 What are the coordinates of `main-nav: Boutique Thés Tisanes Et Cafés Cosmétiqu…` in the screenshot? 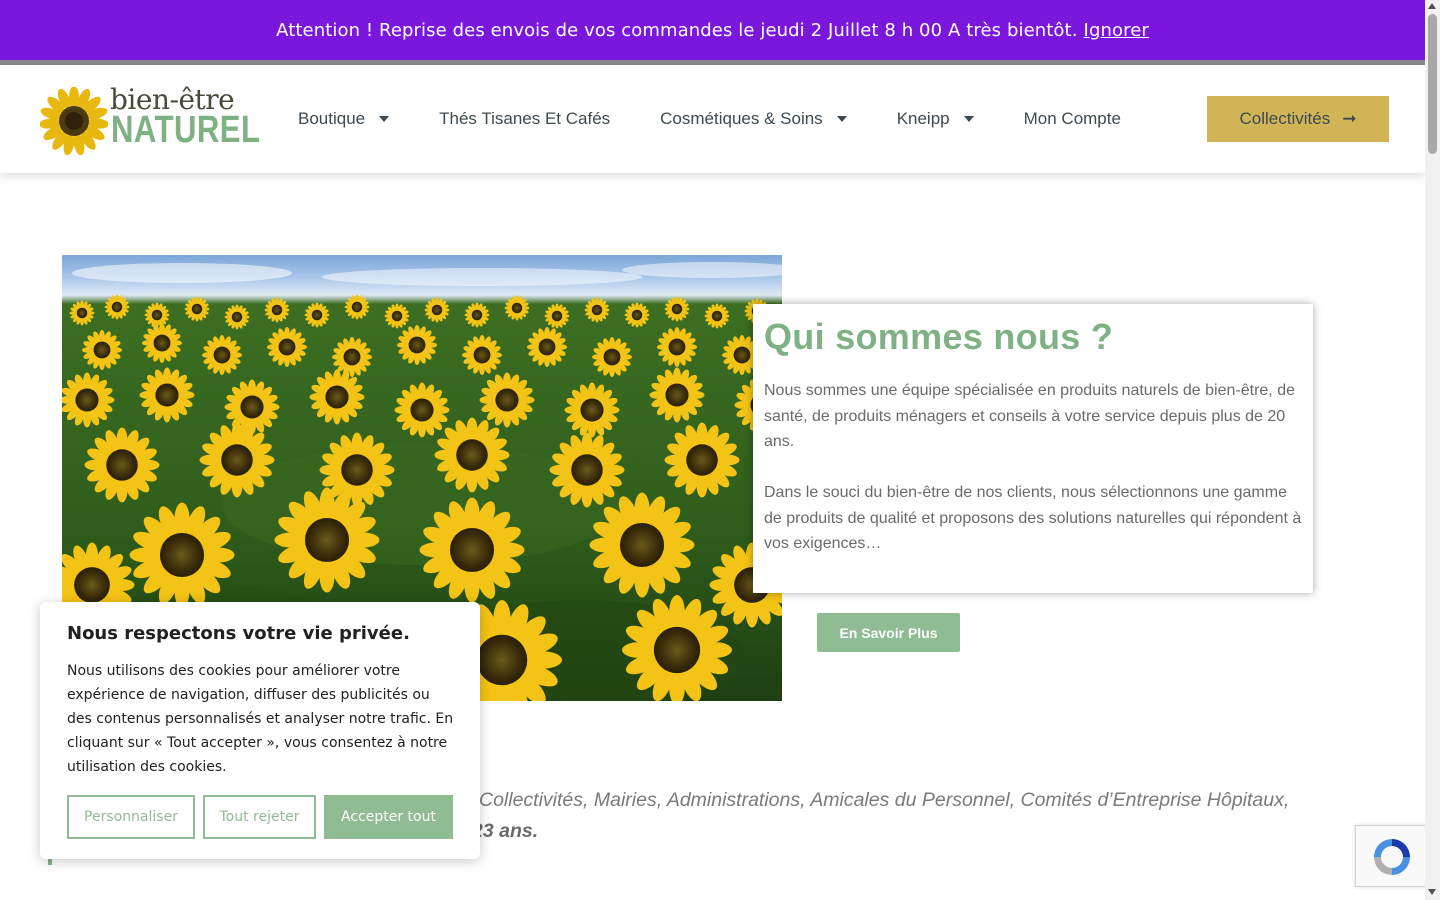 It's located at (709, 119).